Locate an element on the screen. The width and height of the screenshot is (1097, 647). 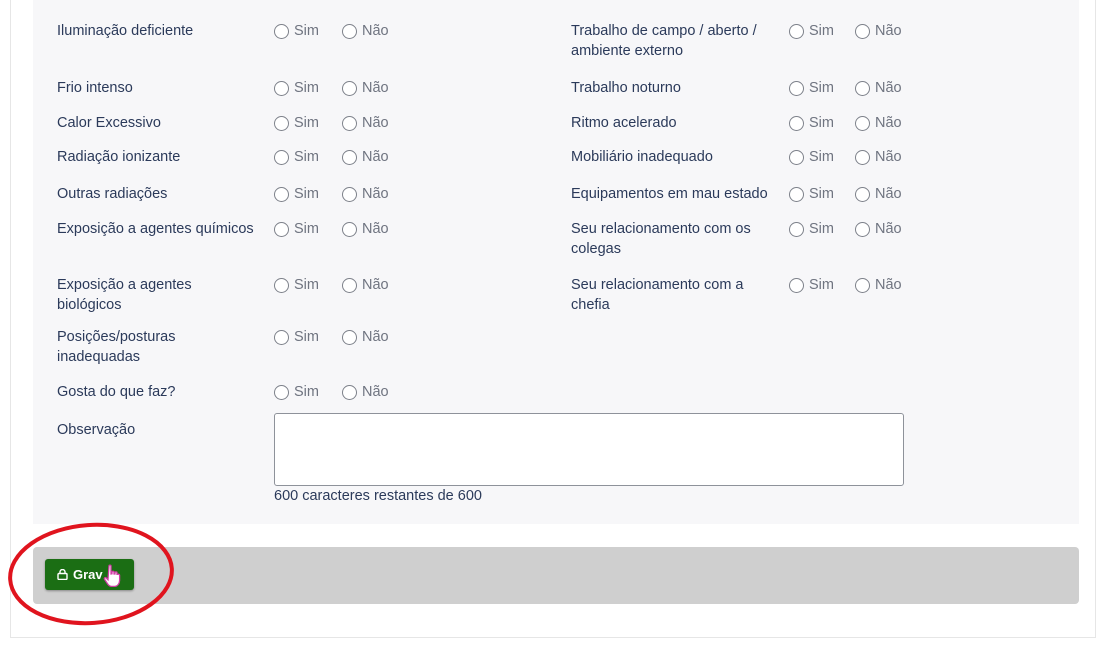
question-label: Exposição a agentes biológicos is located at coordinates (124, 295).